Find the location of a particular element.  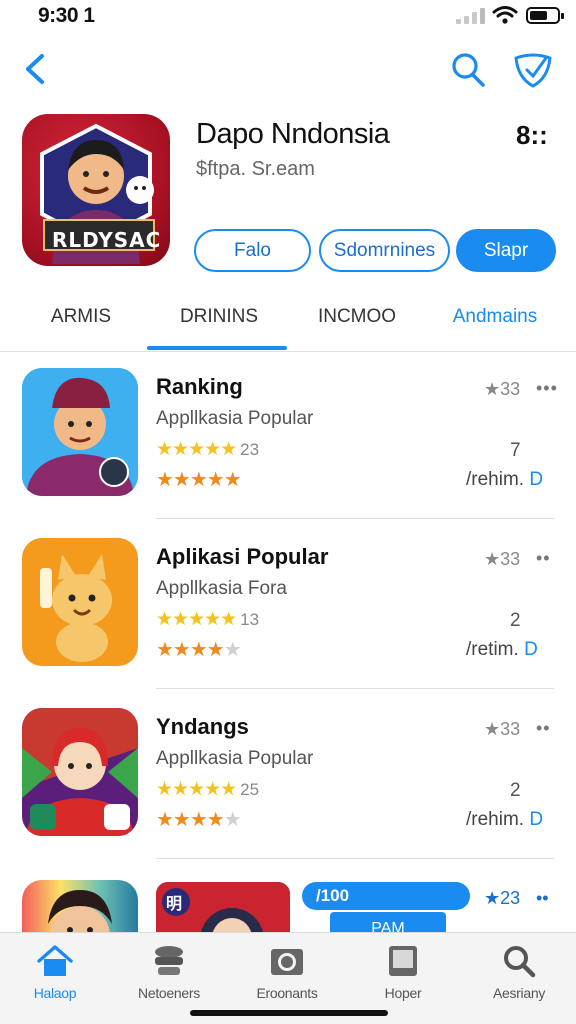

stack-icon is located at coordinates (169, 960).